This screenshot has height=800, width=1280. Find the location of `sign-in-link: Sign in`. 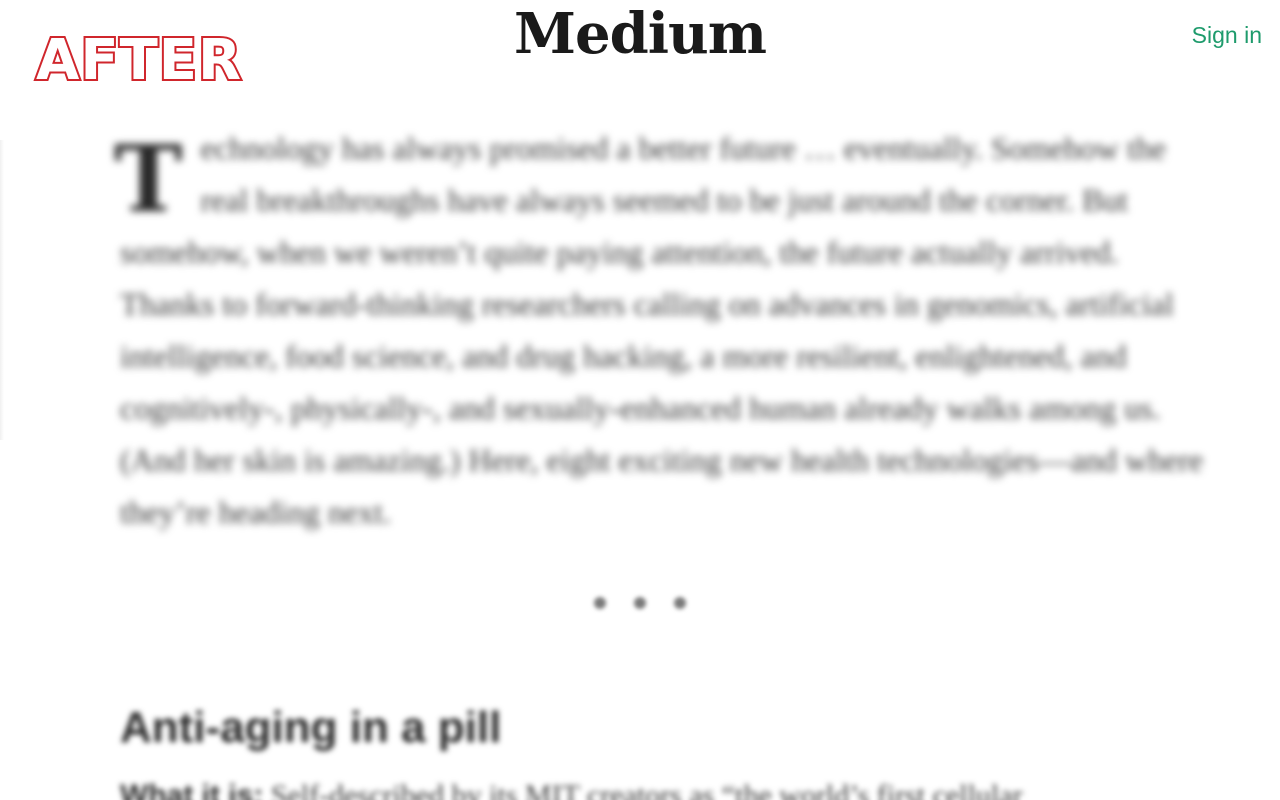

sign-in-link: Sign in is located at coordinates (1227, 35).